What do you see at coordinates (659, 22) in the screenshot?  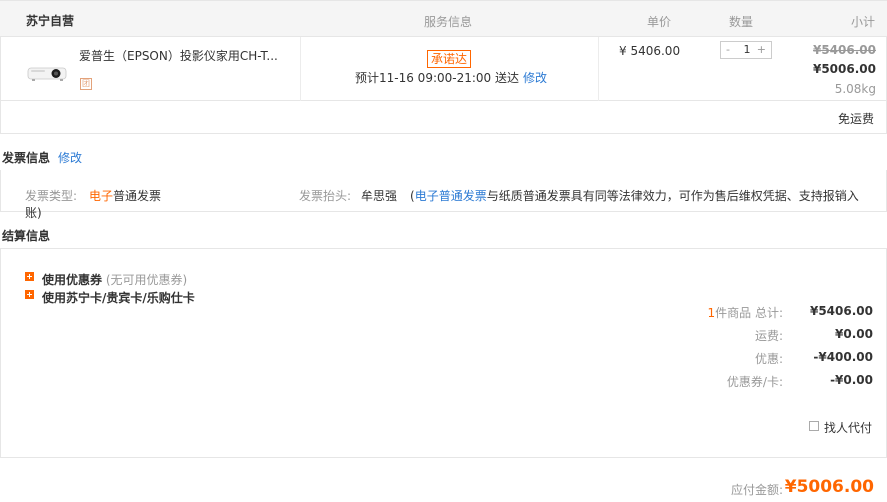 I see `col-unit-price: 单价` at bounding box center [659, 22].